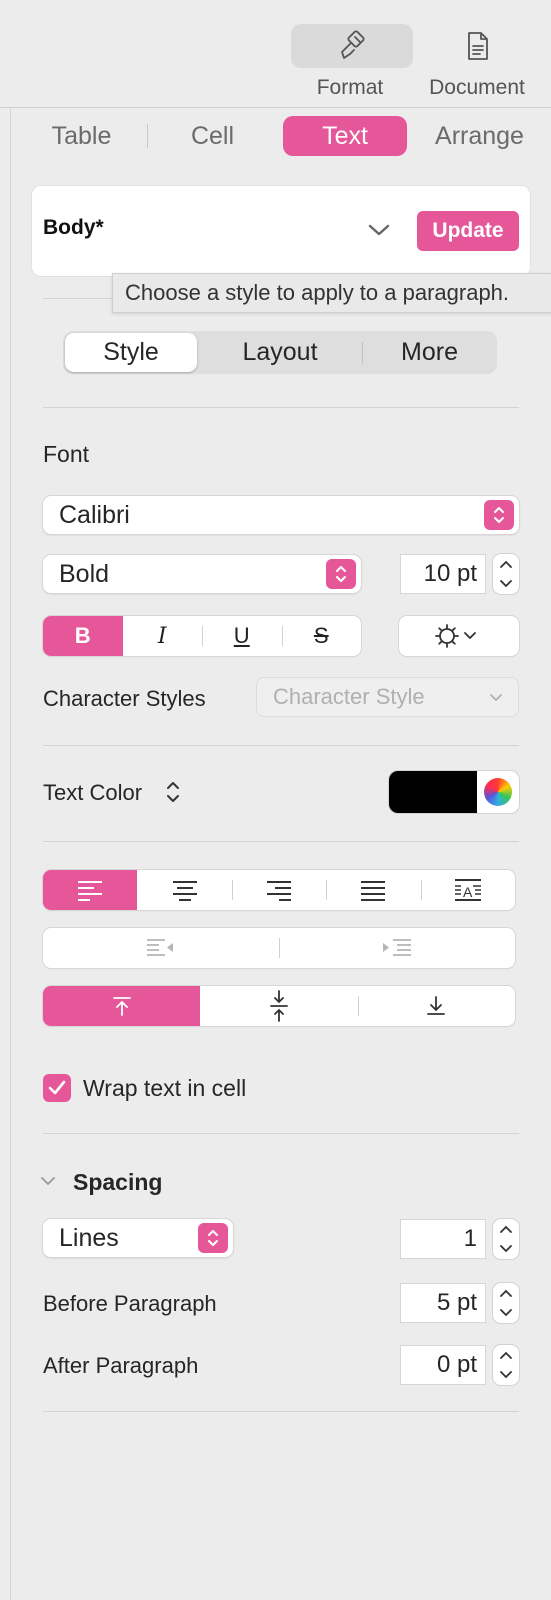 The height and width of the screenshot is (1600, 551). Describe the element at coordinates (81, 136) in the screenshot. I see `tab-table: Table` at that location.